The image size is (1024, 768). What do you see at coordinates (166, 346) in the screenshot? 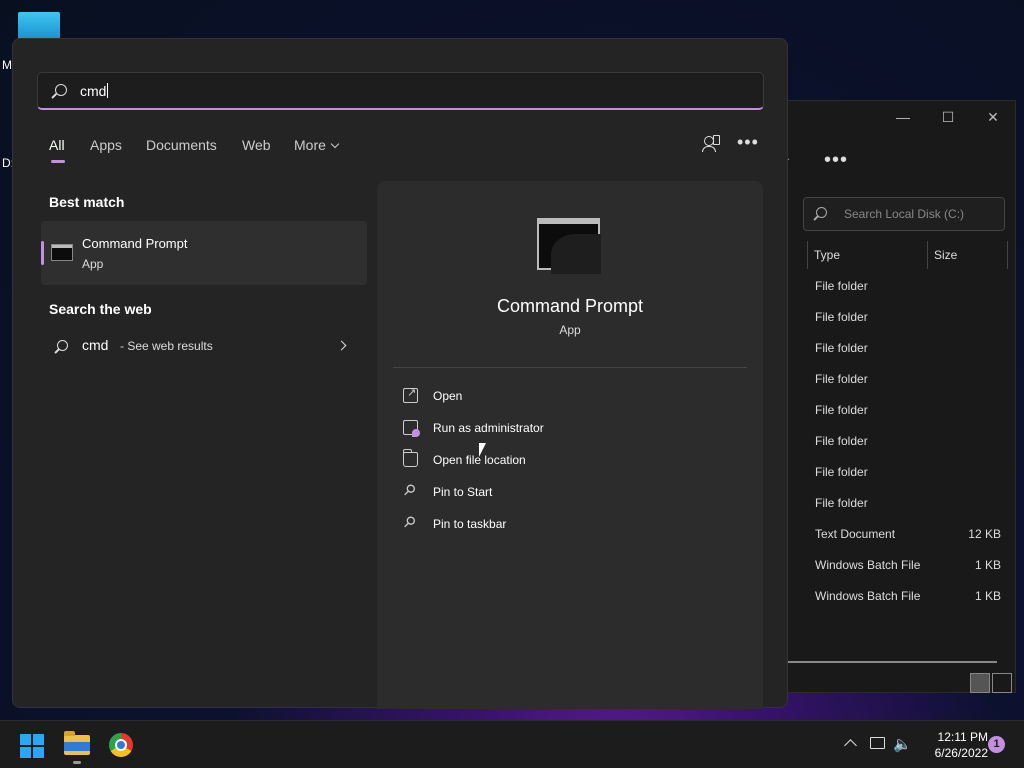
I see `web-results-label: - See web results` at bounding box center [166, 346].